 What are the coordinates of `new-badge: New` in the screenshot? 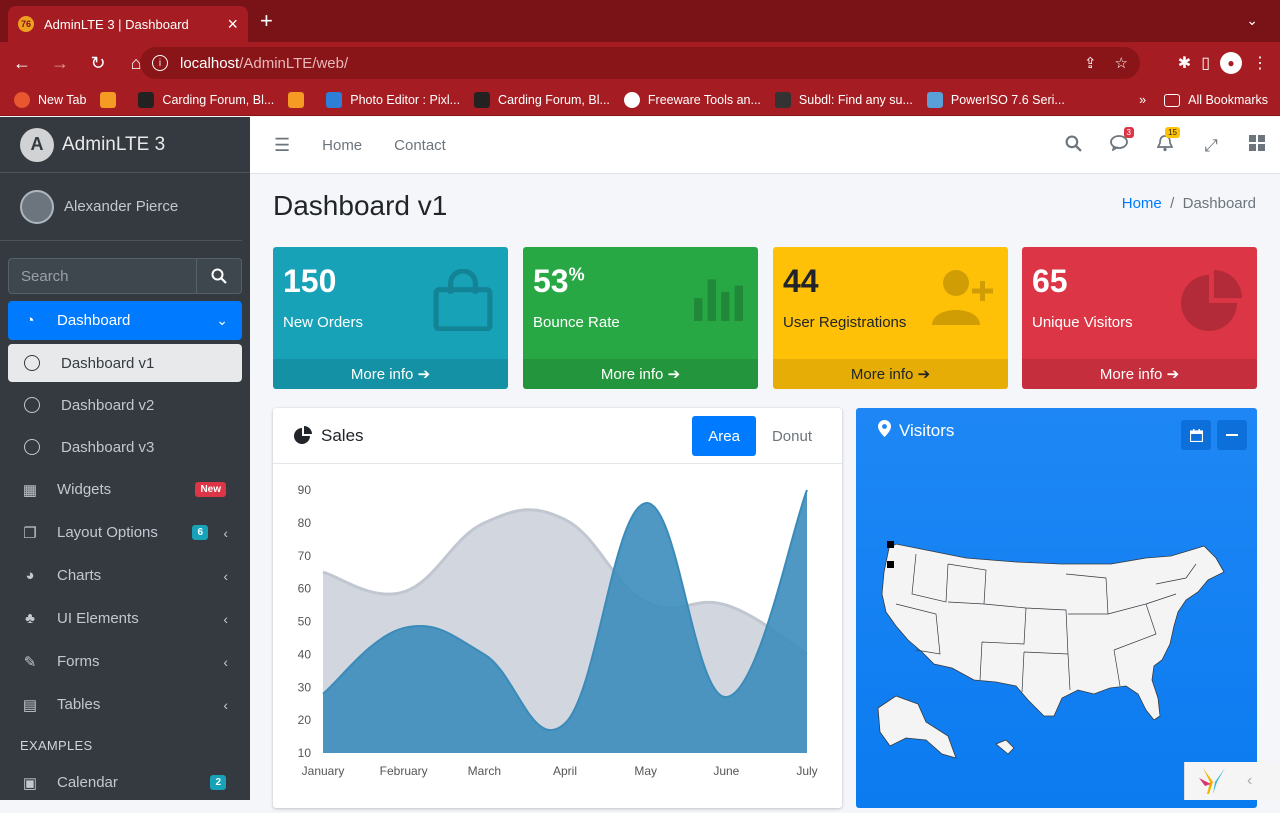 It's located at (210, 489).